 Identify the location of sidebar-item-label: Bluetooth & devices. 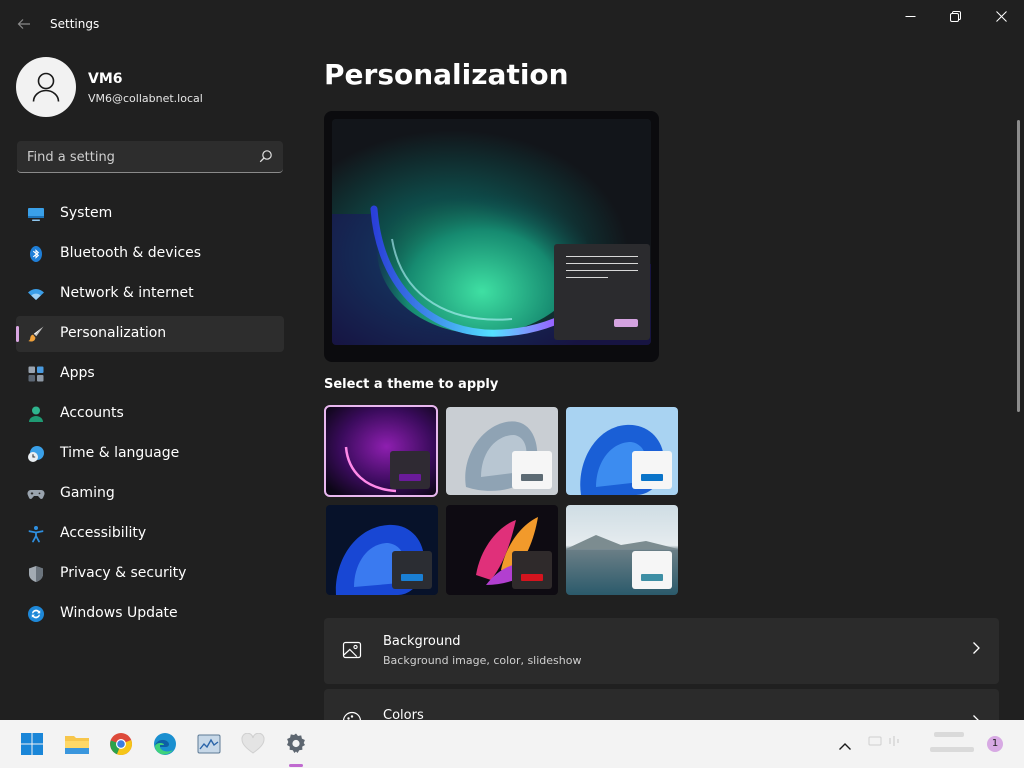
(131, 253).